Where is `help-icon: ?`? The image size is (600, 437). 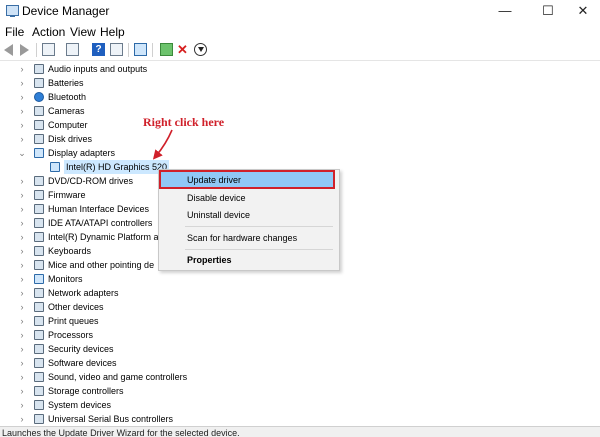
help-icon: ? is located at coordinates (98, 49).